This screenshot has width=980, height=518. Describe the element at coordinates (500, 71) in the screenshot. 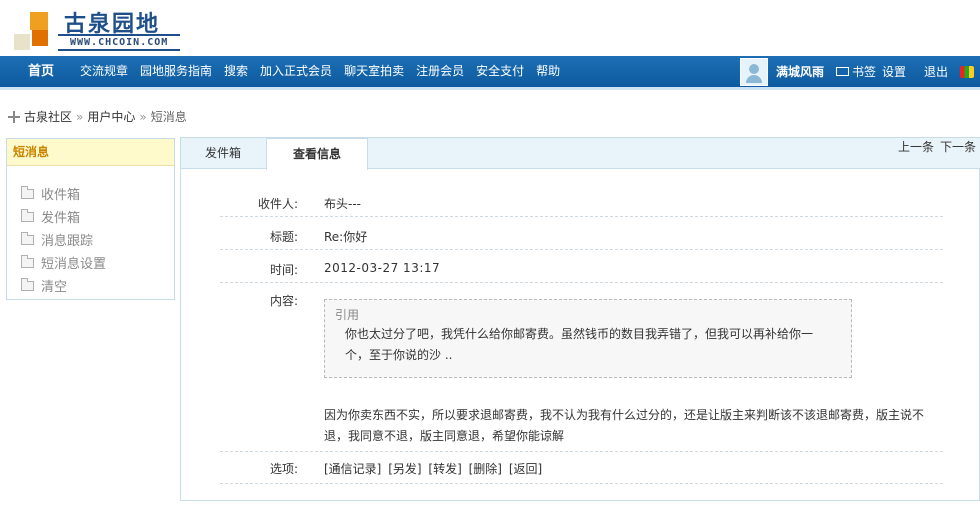

I see `nav-item-payment: 安全支付` at that location.